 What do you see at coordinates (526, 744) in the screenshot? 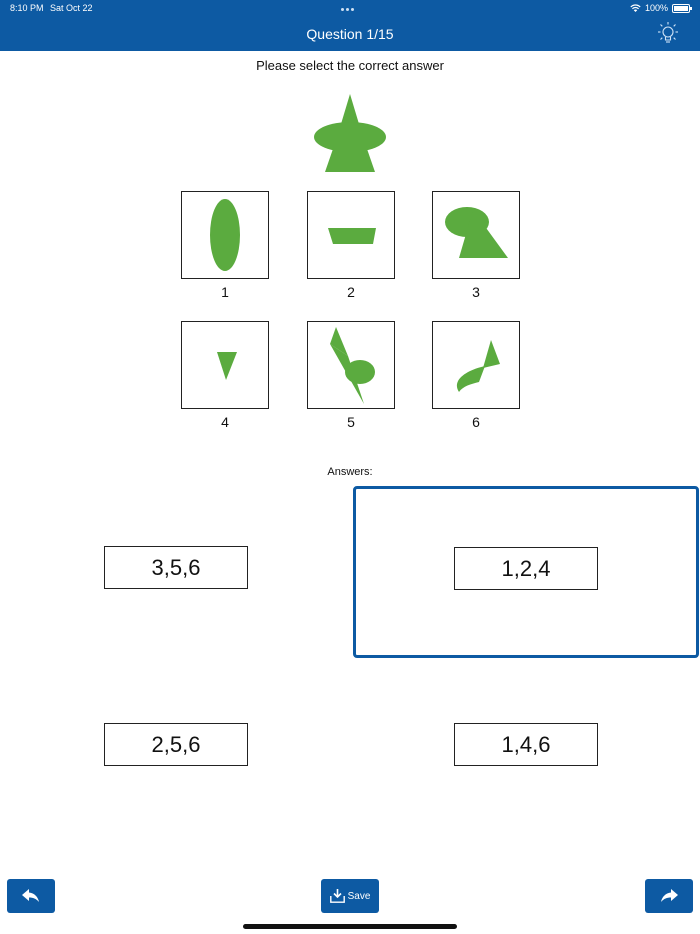
I see `answer-d-label: 1,4,6` at bounding box center [526, 744].